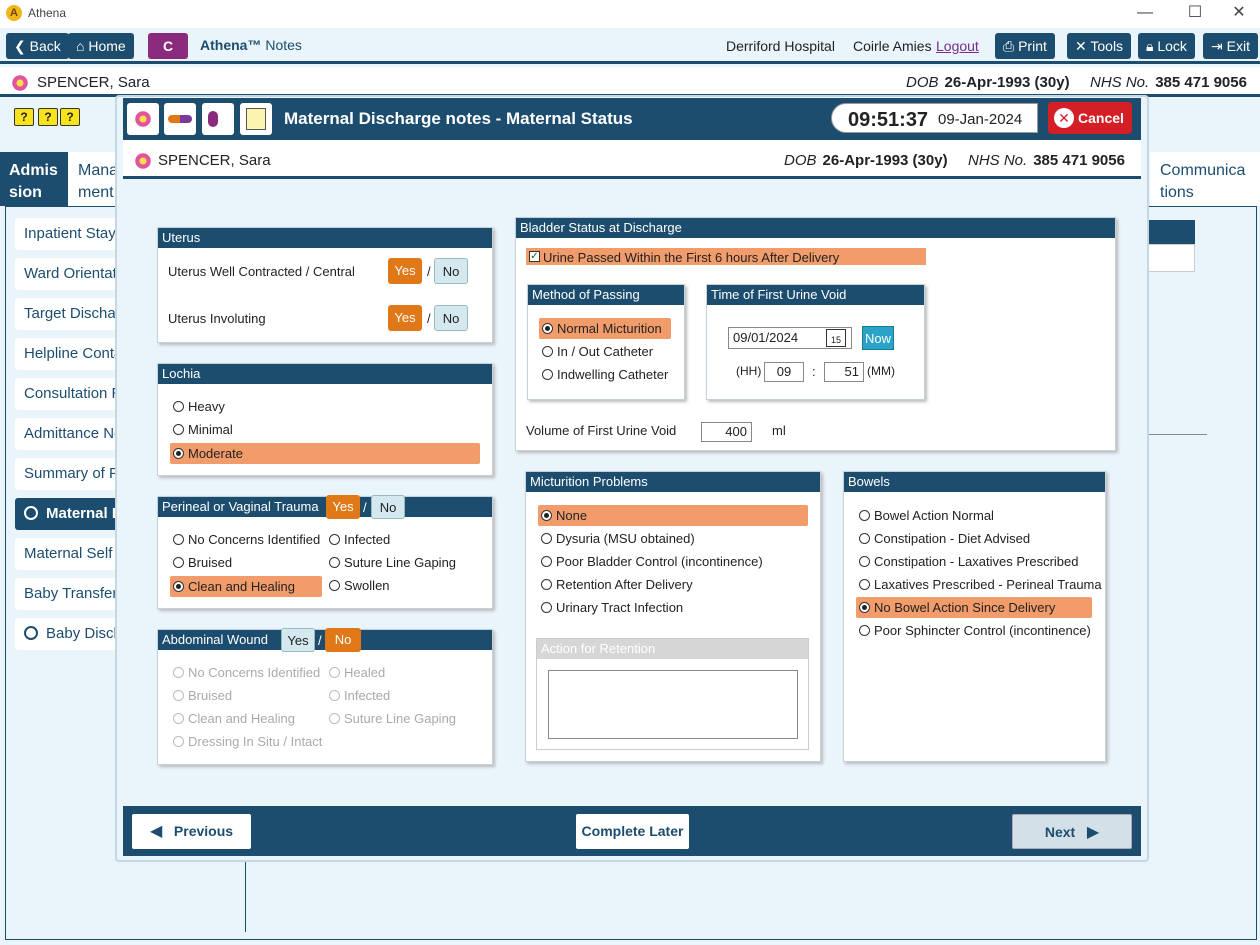 Image resolution: width=1260 pixels, height=945 pixels. Describe the element at coordinates (245, 695) in the screenshot. I see `abdominal-bruised-radio: Bruised` at that location.